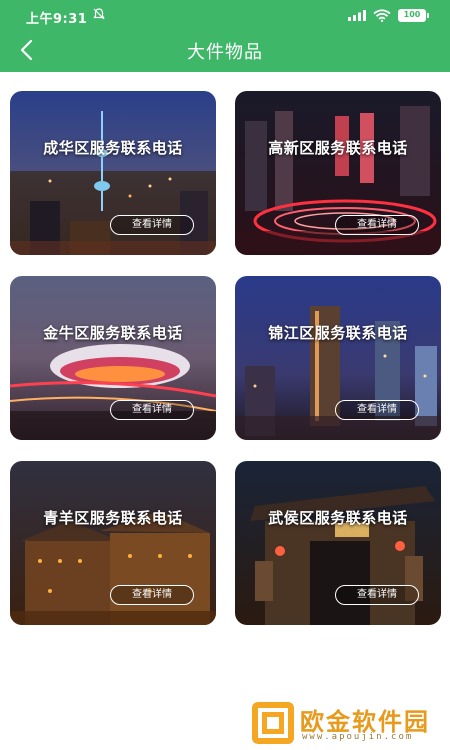 This screenshot has width=450, height=750. I want to click on district-card-chenghua: 成华区服务联系电话 查看详情, so click(113, 173).